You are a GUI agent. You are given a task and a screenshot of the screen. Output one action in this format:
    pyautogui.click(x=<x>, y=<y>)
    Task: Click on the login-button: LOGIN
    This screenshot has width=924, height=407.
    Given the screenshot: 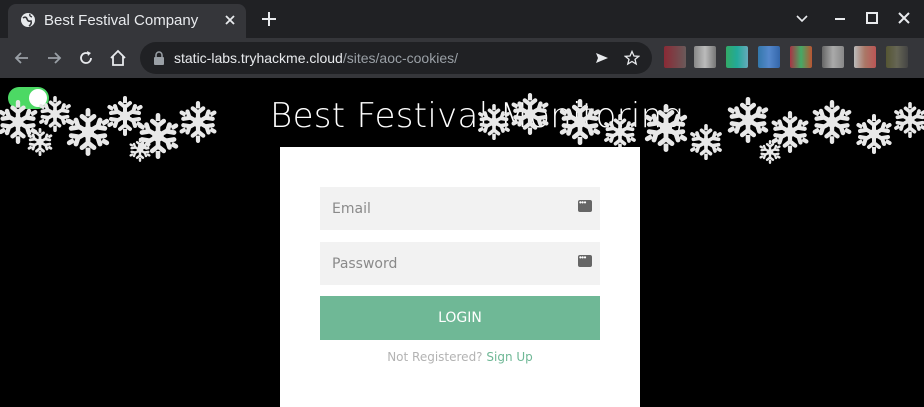 What is the action you would take?
    pyautogui.click(x=460, y=318)
    